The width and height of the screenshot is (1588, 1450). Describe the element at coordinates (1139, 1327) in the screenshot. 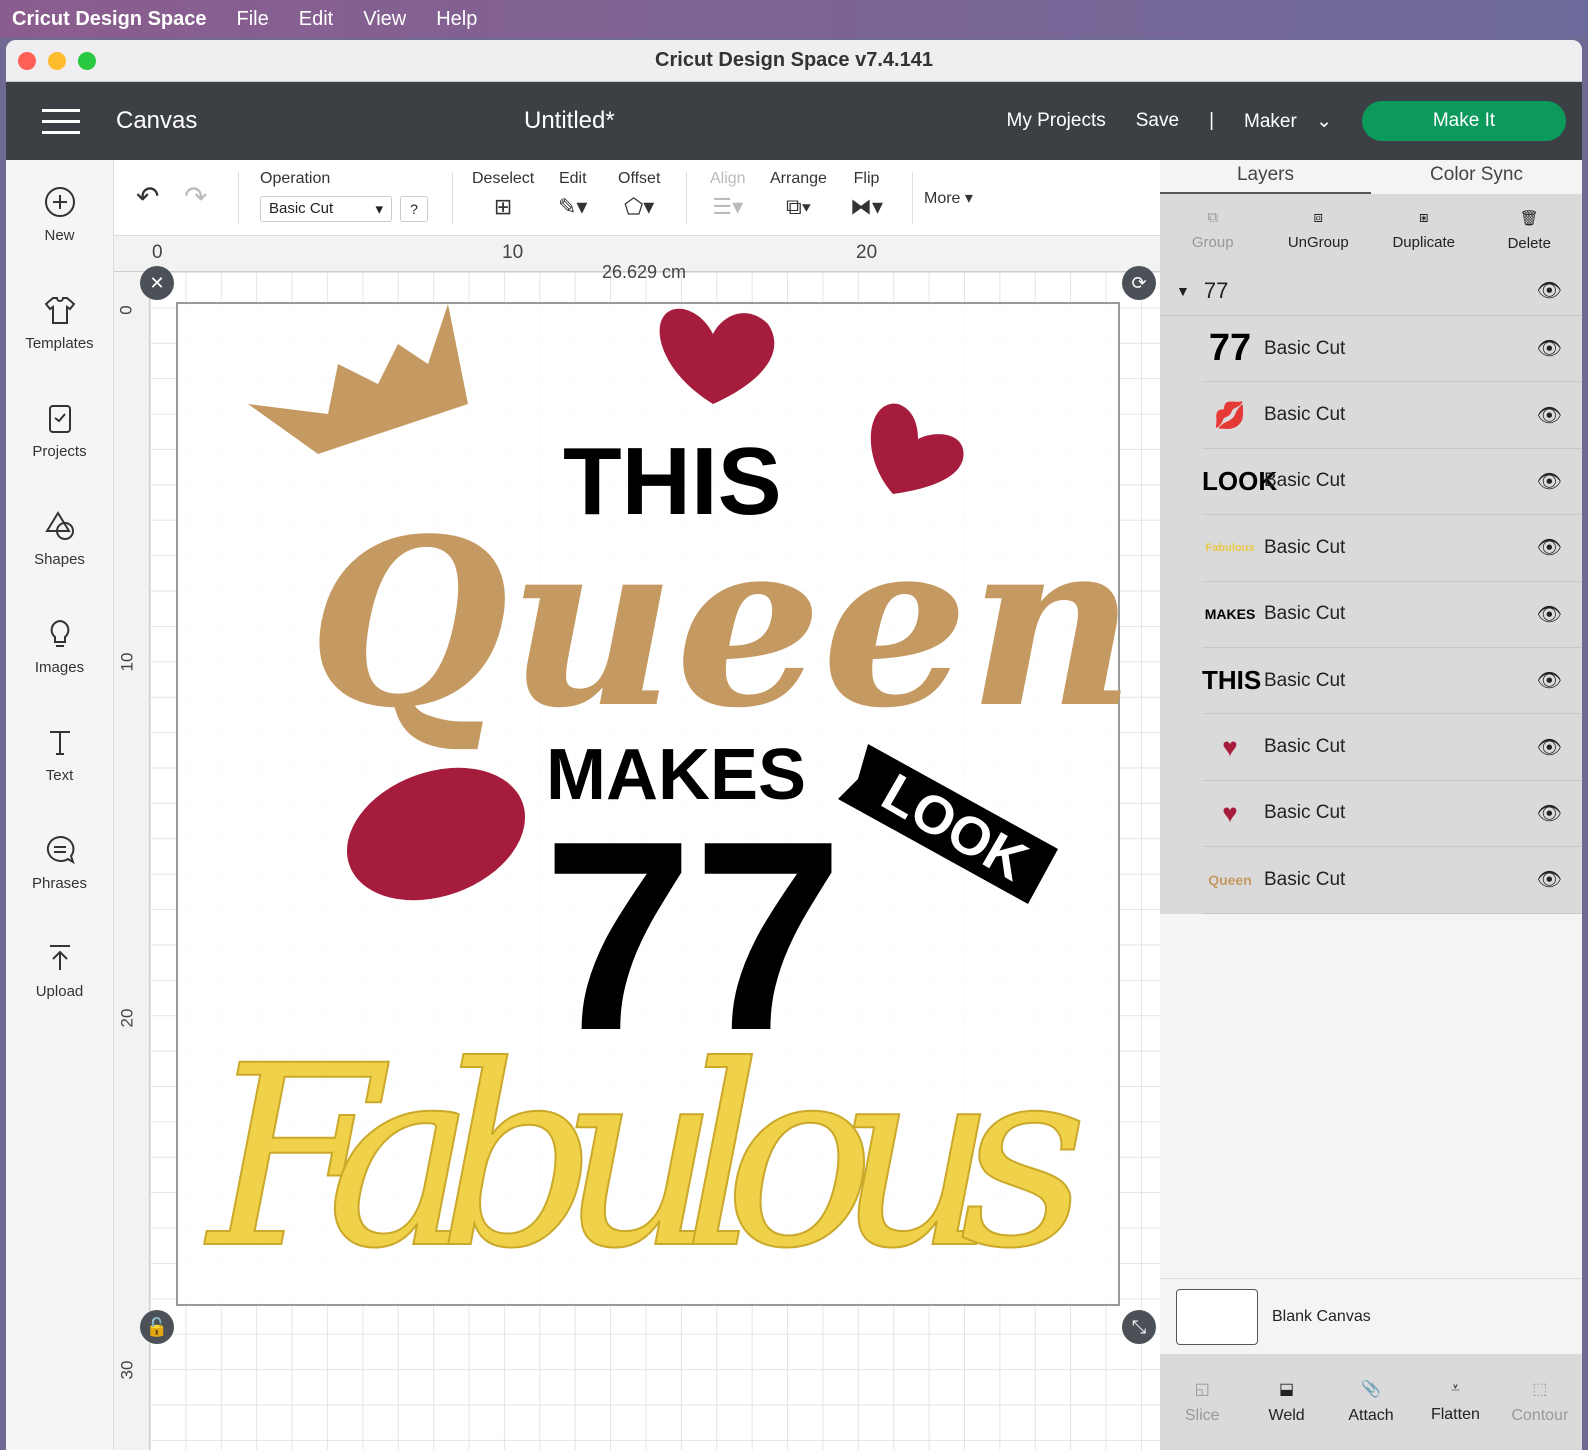

I see `resize-handle-icon: ⤡` at that location.